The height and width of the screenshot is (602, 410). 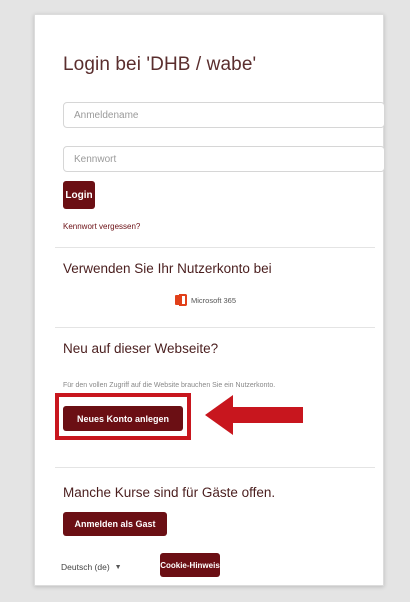 I want to click on username-input, so click(x=224, y=115).